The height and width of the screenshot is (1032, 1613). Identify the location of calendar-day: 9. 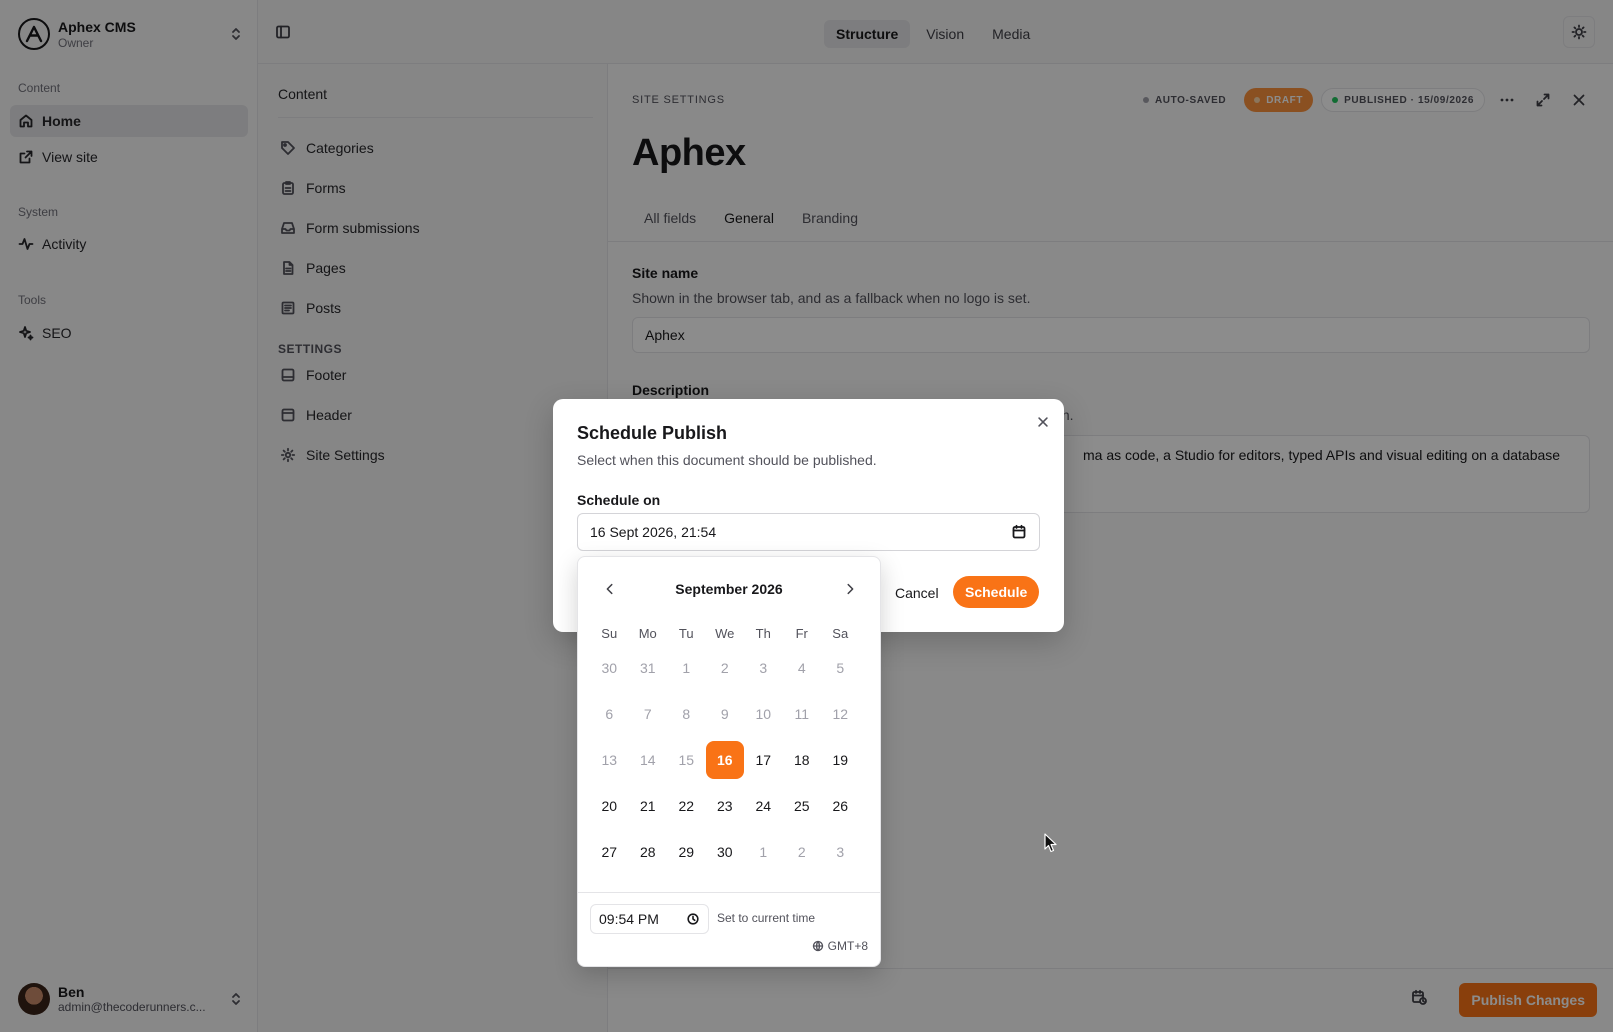
(725, 714).